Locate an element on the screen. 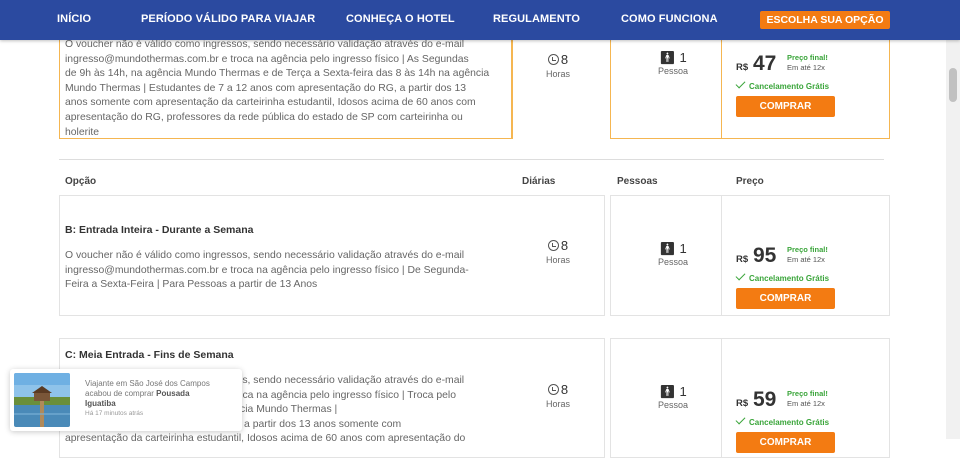  choose-option-button: ESCOLHA SUA OPÇÃO is located at coordinates (825, 20).